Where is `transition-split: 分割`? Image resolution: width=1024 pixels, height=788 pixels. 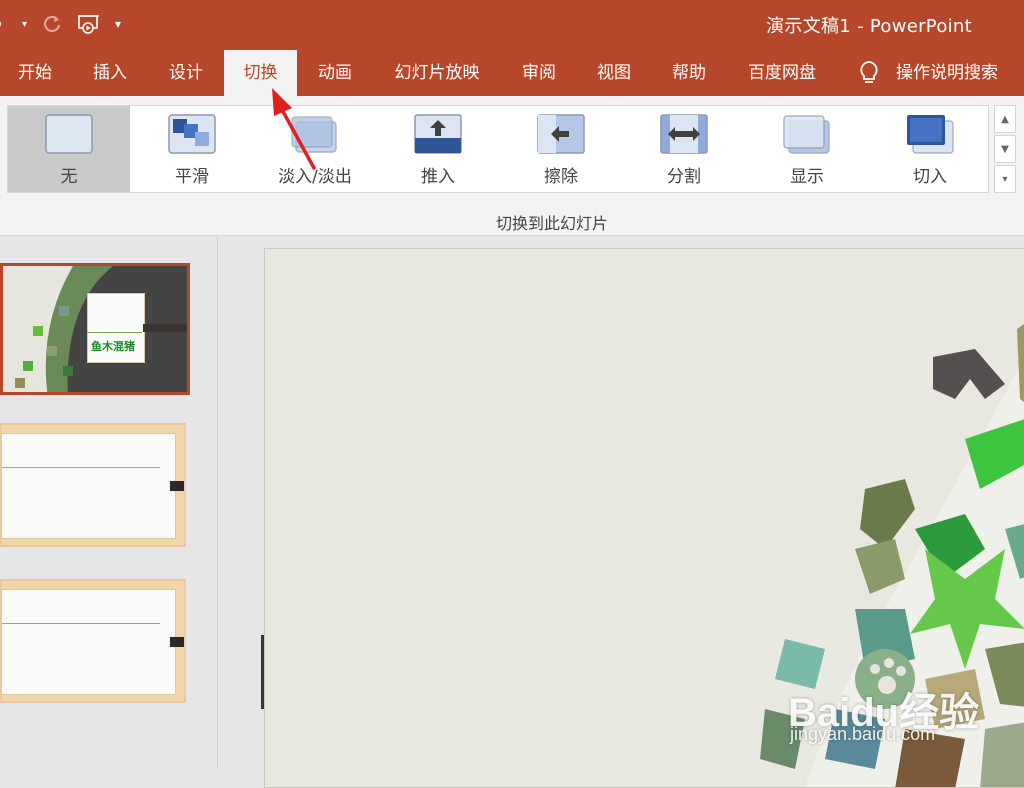
transition-split: 分割 is located at coordinates (684, 149).